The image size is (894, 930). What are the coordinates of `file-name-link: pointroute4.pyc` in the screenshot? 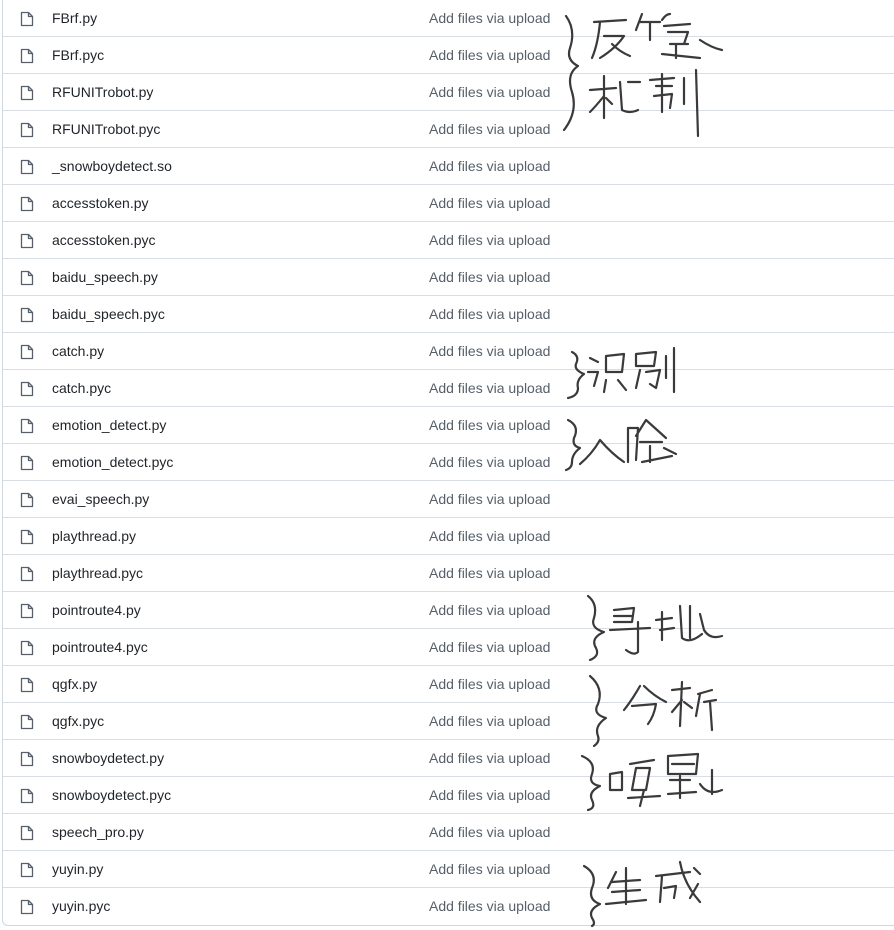 It's located at (100, 647).